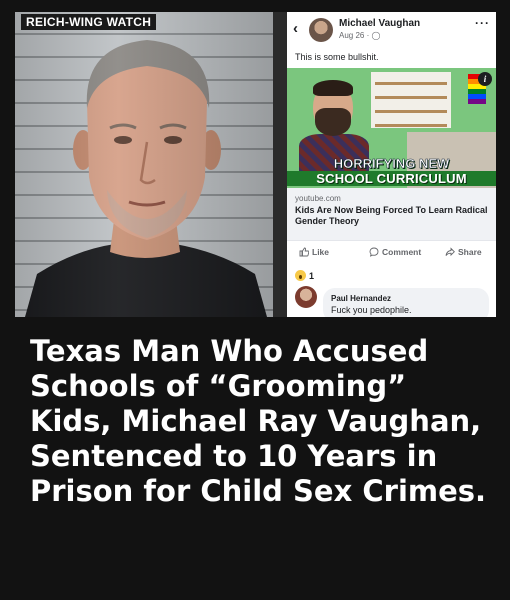  I want to click on link-domain: youtube.com, so click(318, 198).